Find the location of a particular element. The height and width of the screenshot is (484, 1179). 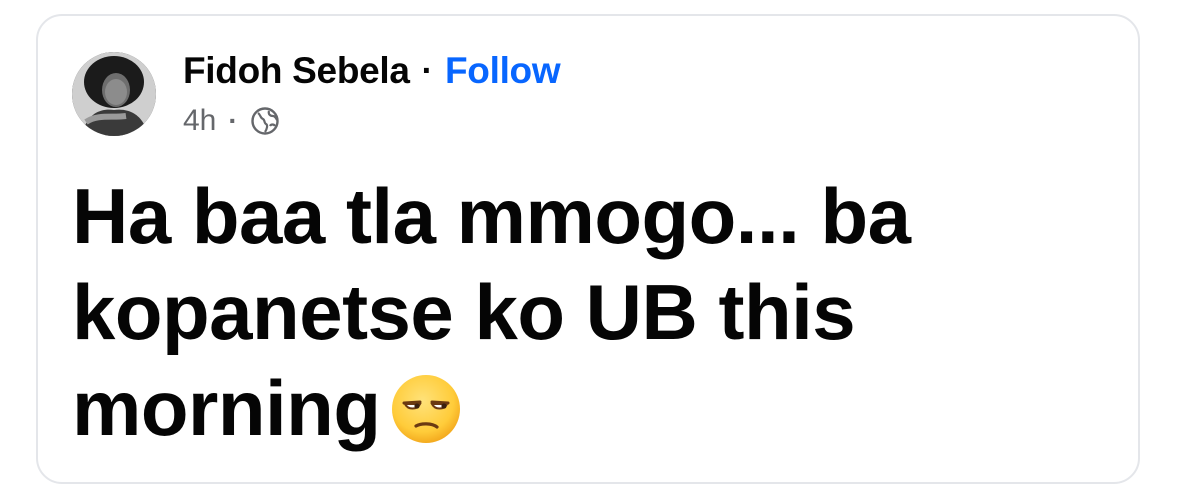

unamused-face-emoji is located at coordinates (426, 409).